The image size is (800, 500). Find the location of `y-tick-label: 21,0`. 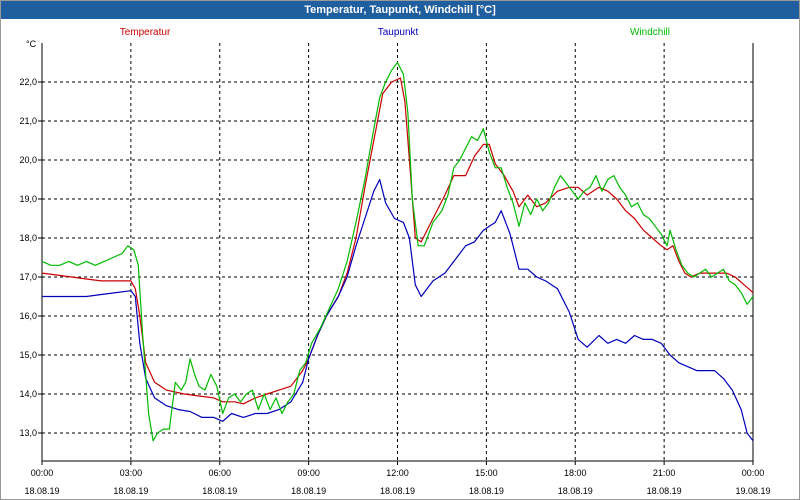

y-tick-label: 21,0 is located at coordinates (28, 121).